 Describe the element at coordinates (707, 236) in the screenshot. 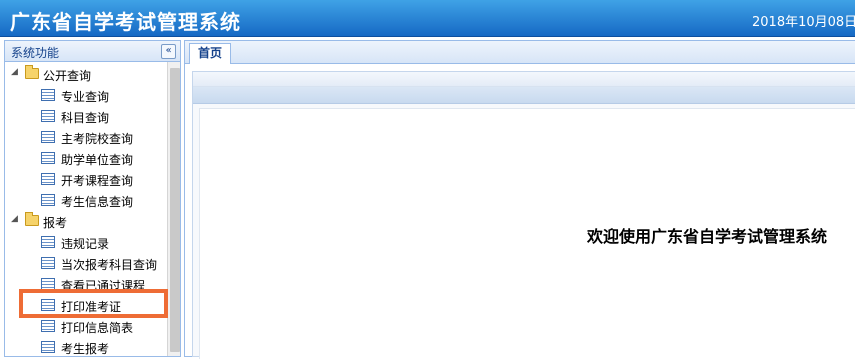

I see `welcome-message: 欢迎使用广东省自学考试管理系统` at that location.